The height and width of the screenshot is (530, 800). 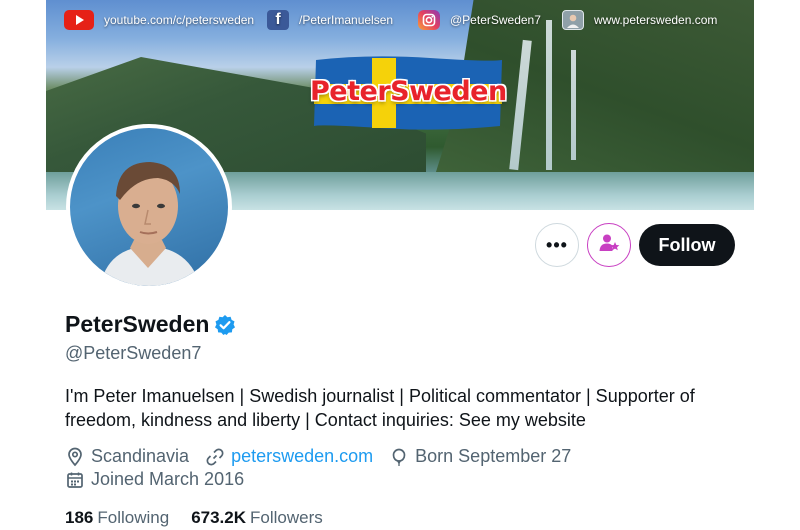 I want to click on profile-avatar, so click(x=149, y=207).